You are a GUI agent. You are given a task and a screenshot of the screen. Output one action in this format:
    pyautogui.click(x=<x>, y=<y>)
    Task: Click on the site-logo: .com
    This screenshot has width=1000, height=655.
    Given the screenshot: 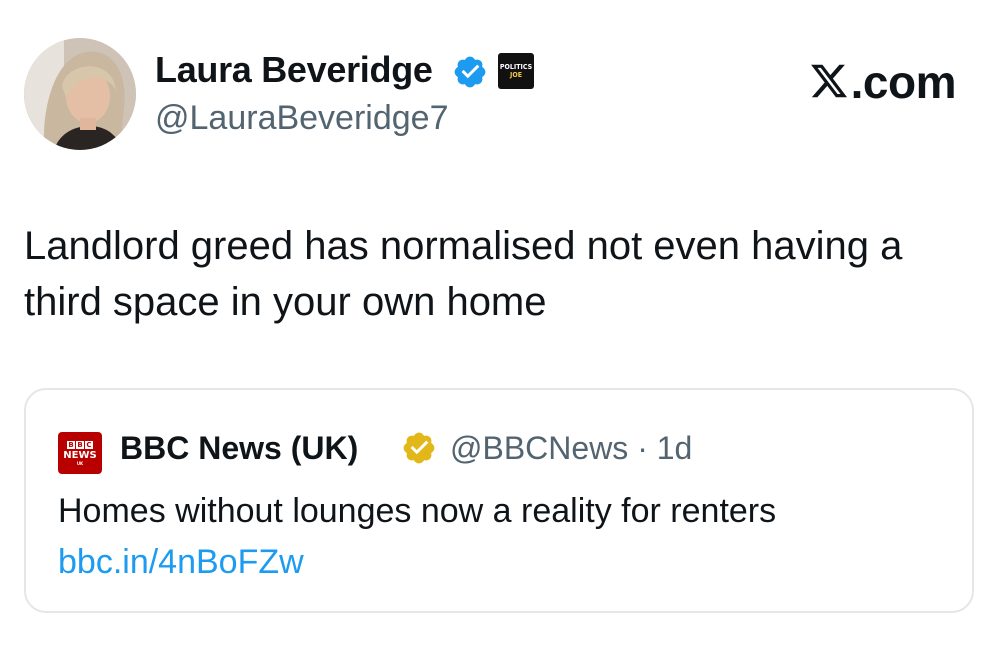 What is the action you would take?
    pyautogui.click(x=883, y=82)
    